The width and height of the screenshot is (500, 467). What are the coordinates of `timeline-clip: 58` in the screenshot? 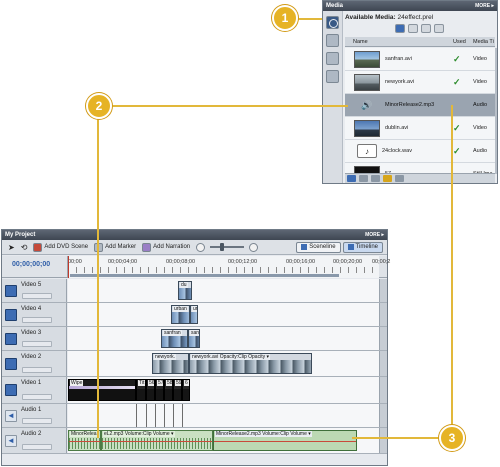 It's located at (168, 390).